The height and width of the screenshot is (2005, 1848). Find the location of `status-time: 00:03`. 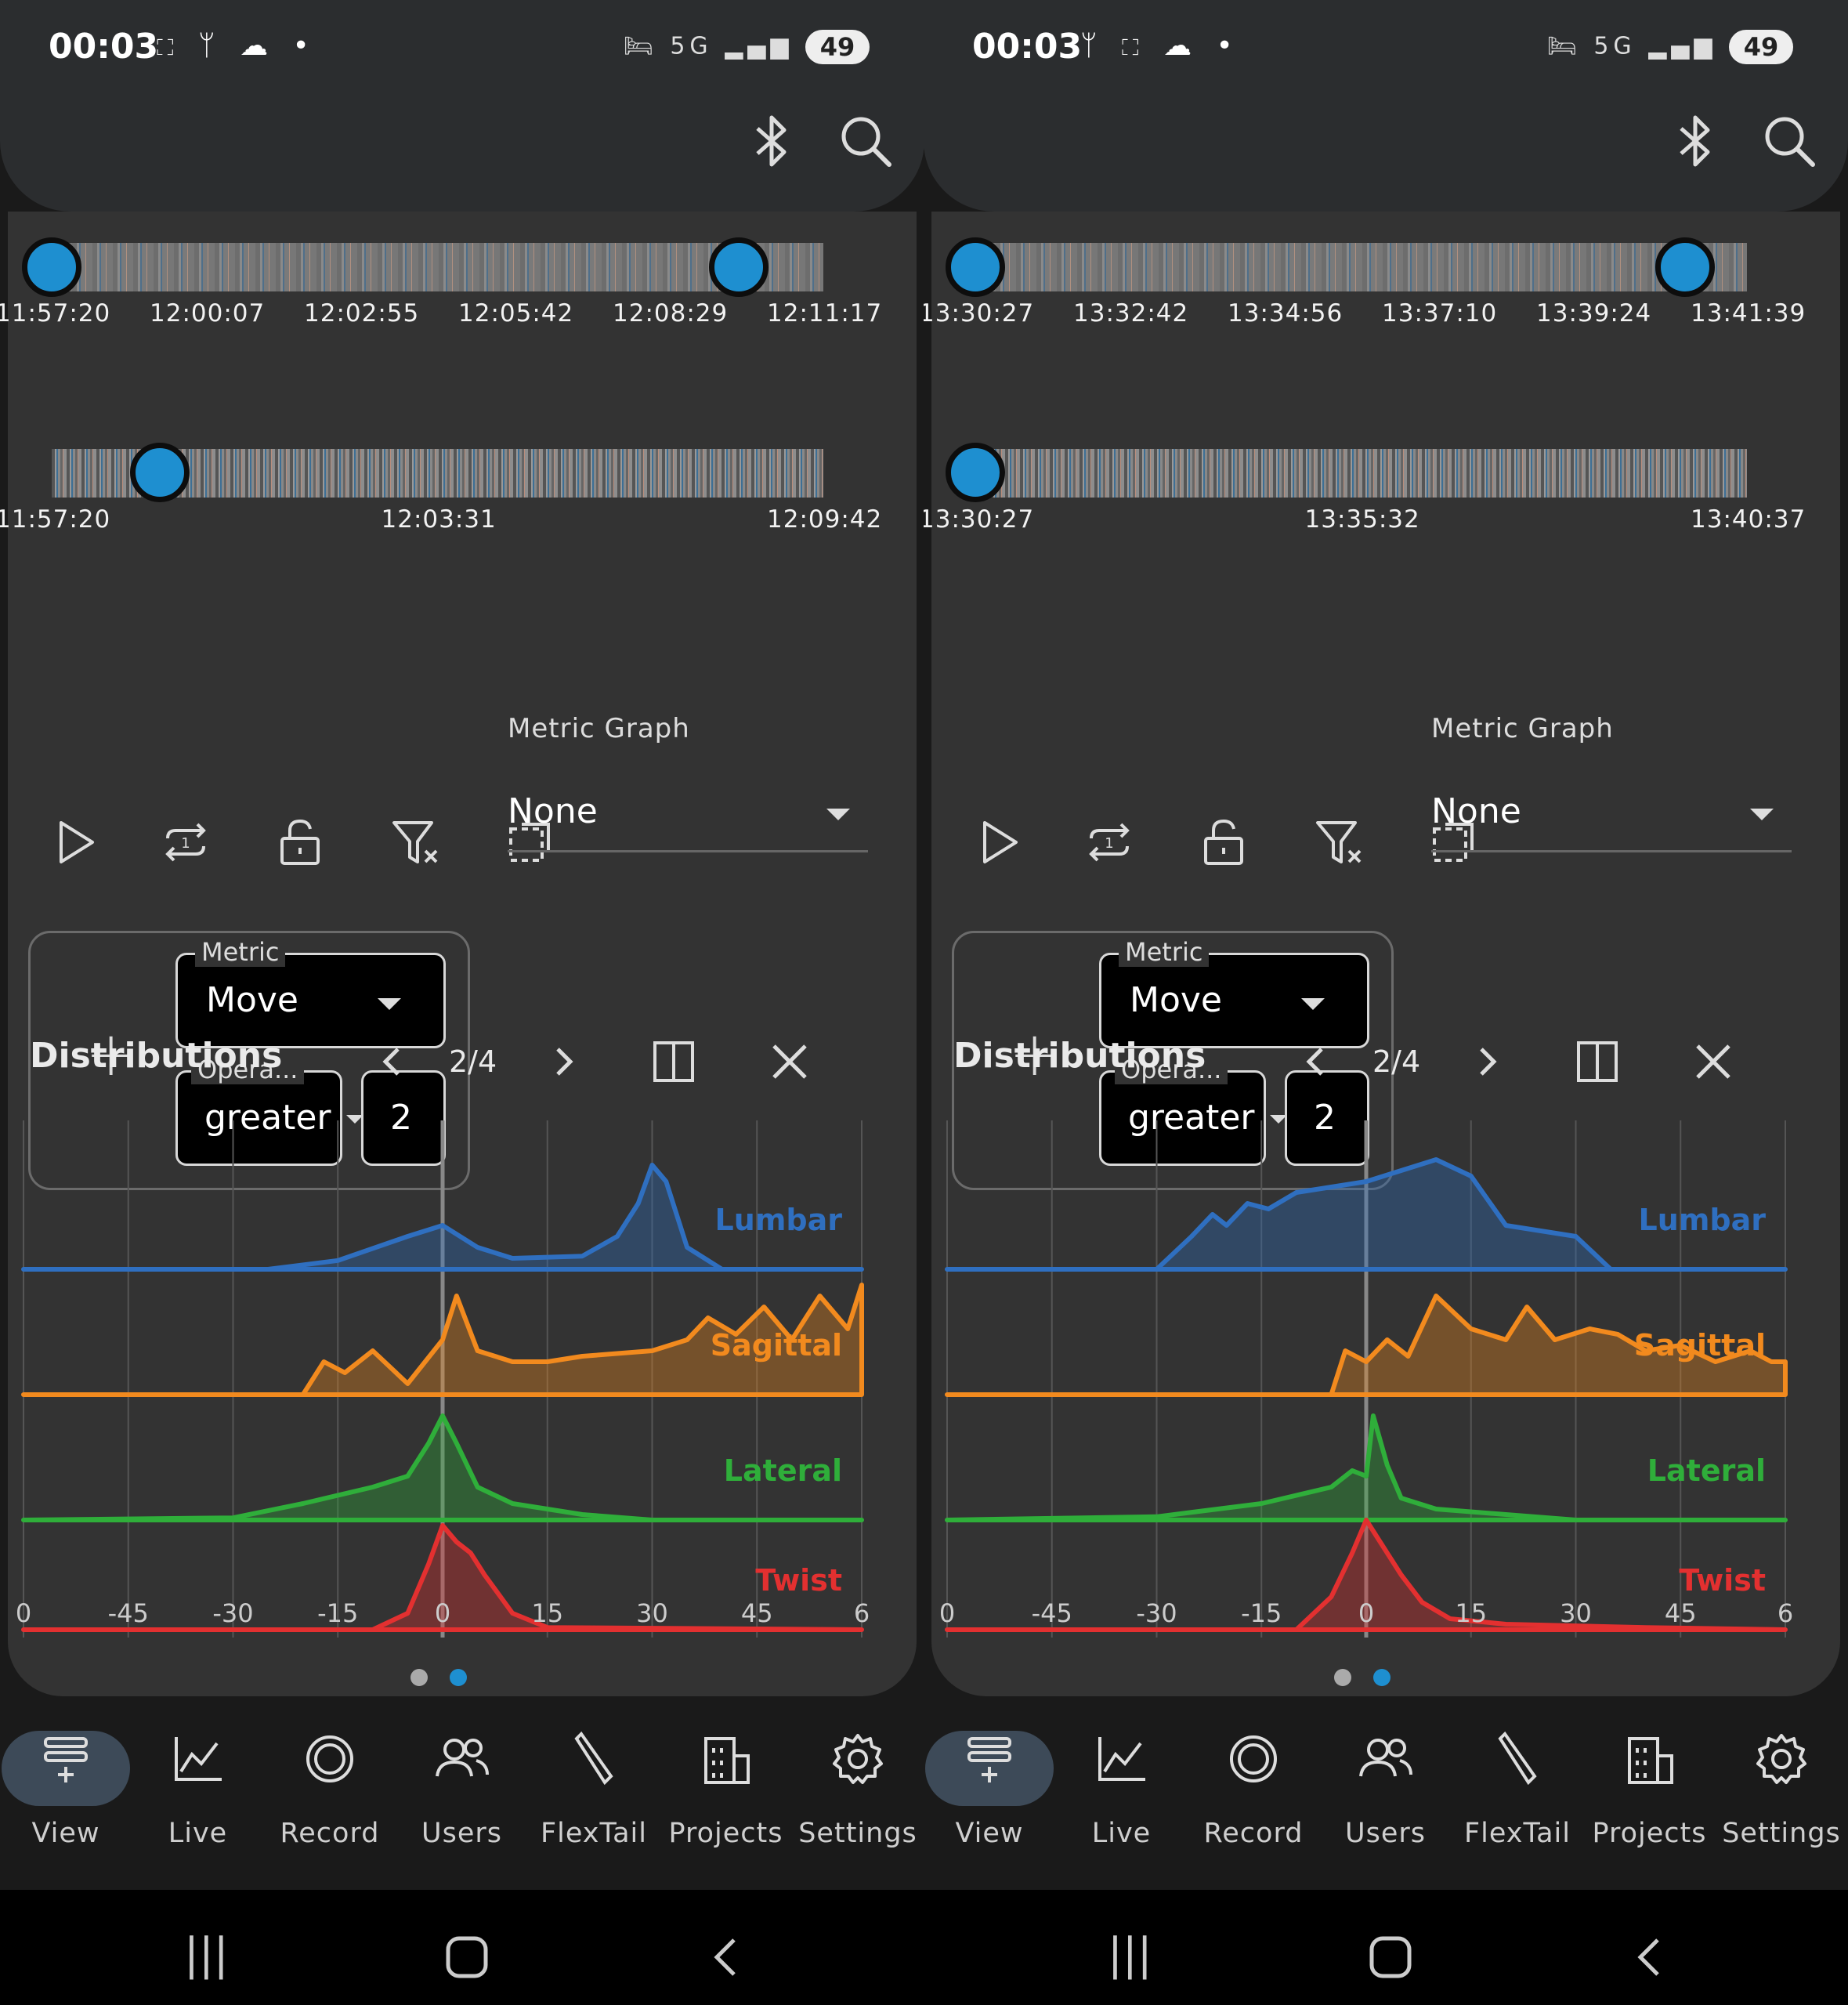

status-time: 00:03 is located at coordinates (104, 47).